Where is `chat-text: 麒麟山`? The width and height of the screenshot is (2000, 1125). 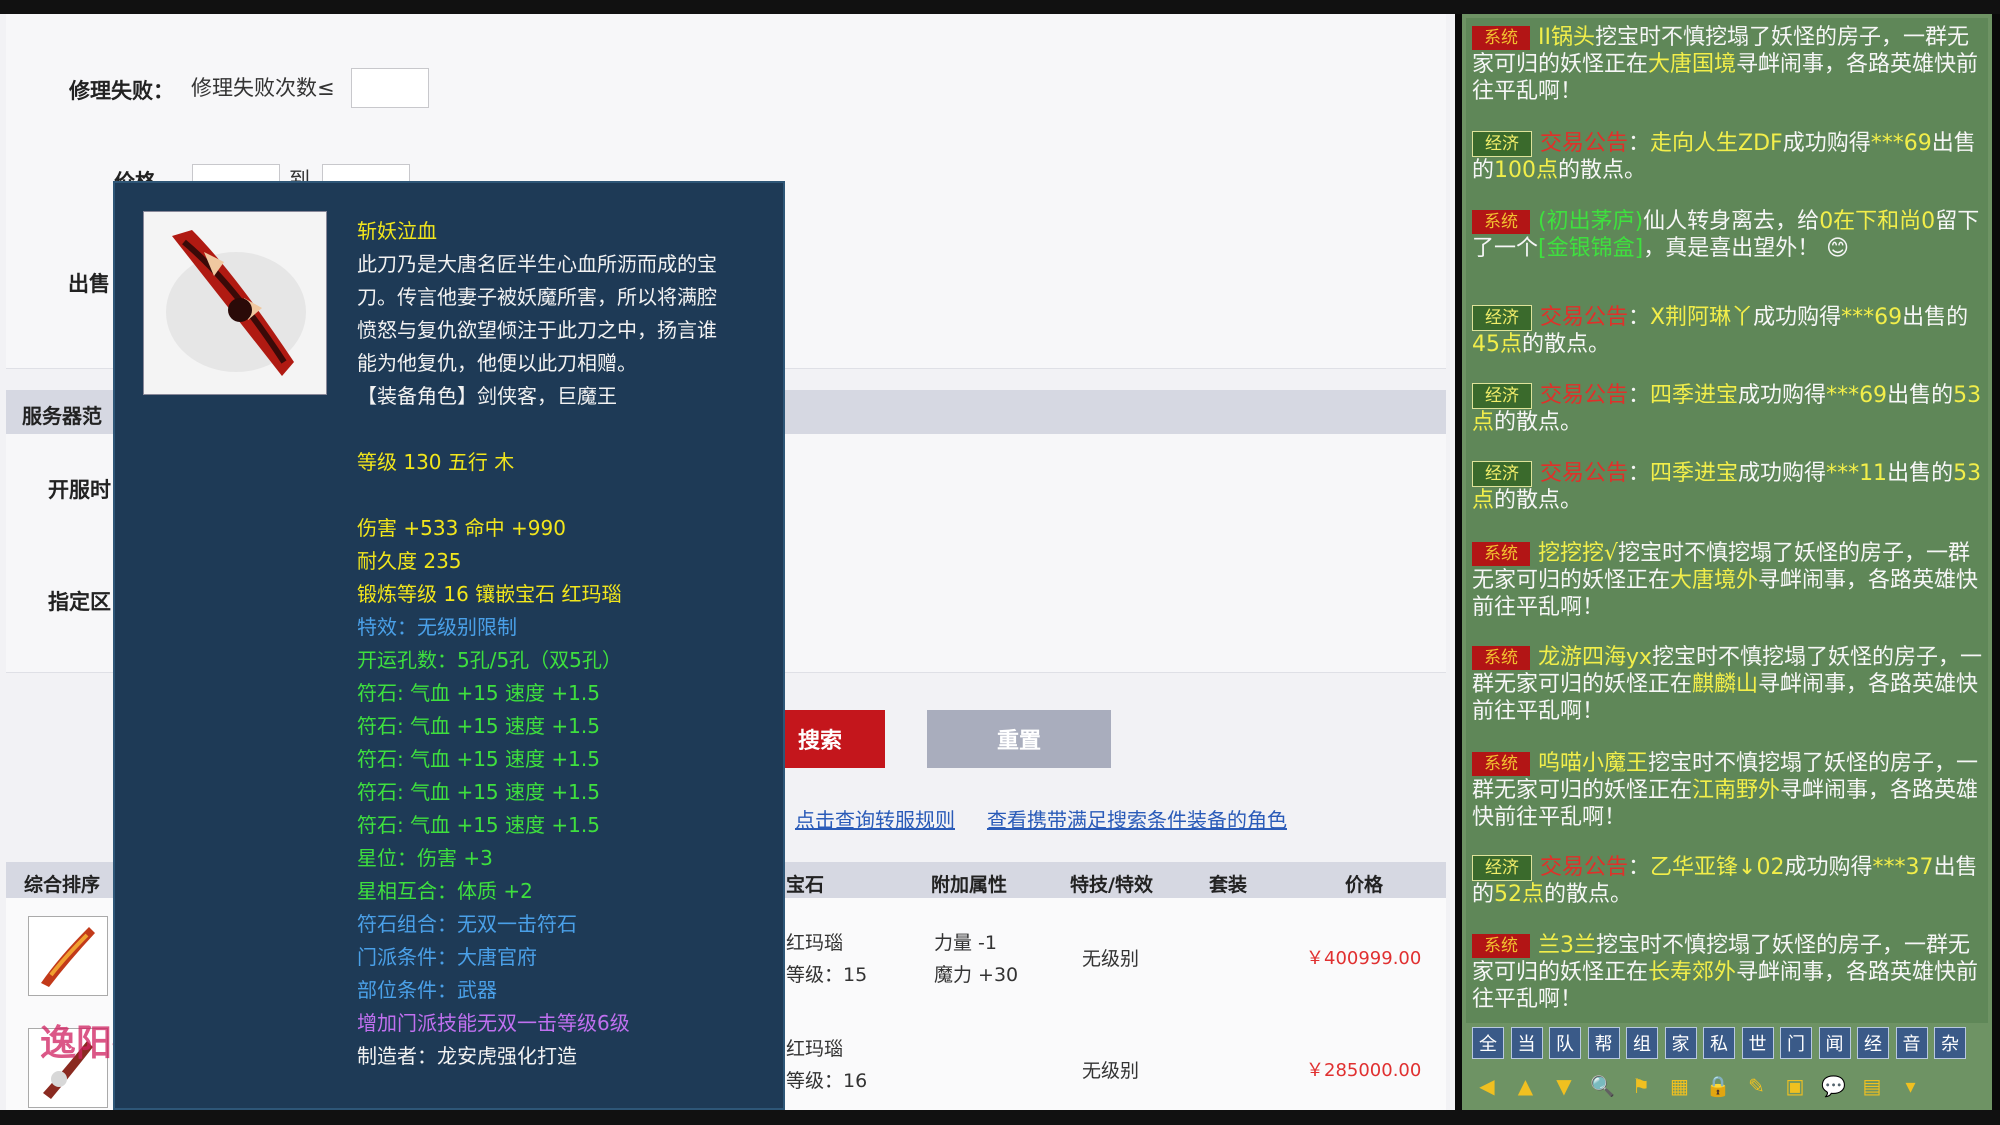
chat-text: 麒麟山 is located at coordinates (1725, 684).